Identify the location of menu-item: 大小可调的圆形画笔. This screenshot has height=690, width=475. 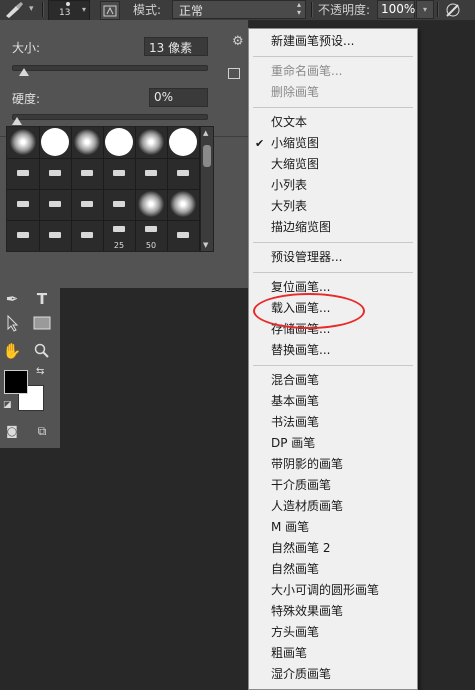
(333, 590).